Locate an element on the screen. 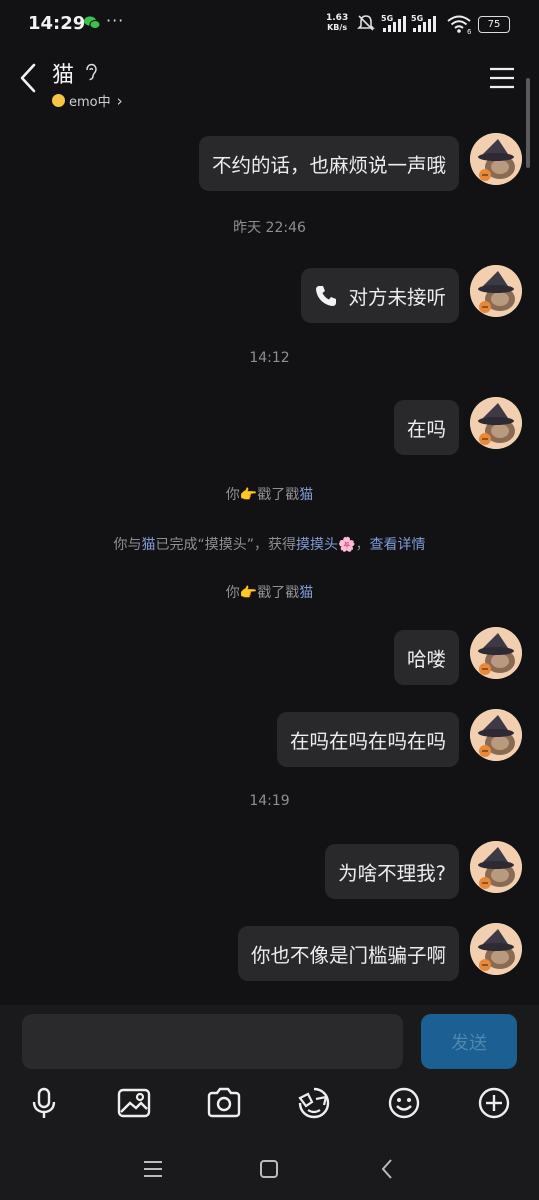  svg-text: 6 is located at coordinates (469, 31).